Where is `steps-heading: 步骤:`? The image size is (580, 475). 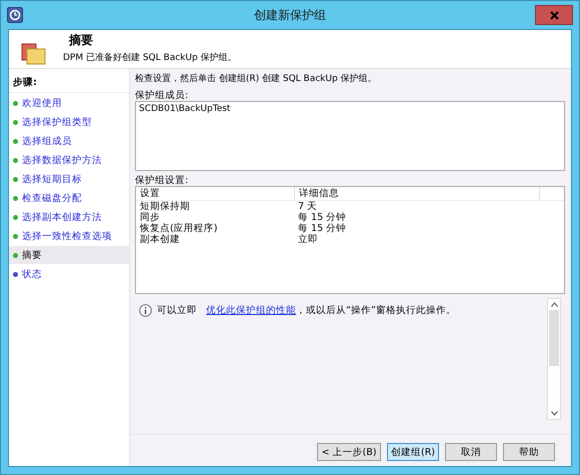
steps-heading: 步骤: is located at coordinates (69, 83).